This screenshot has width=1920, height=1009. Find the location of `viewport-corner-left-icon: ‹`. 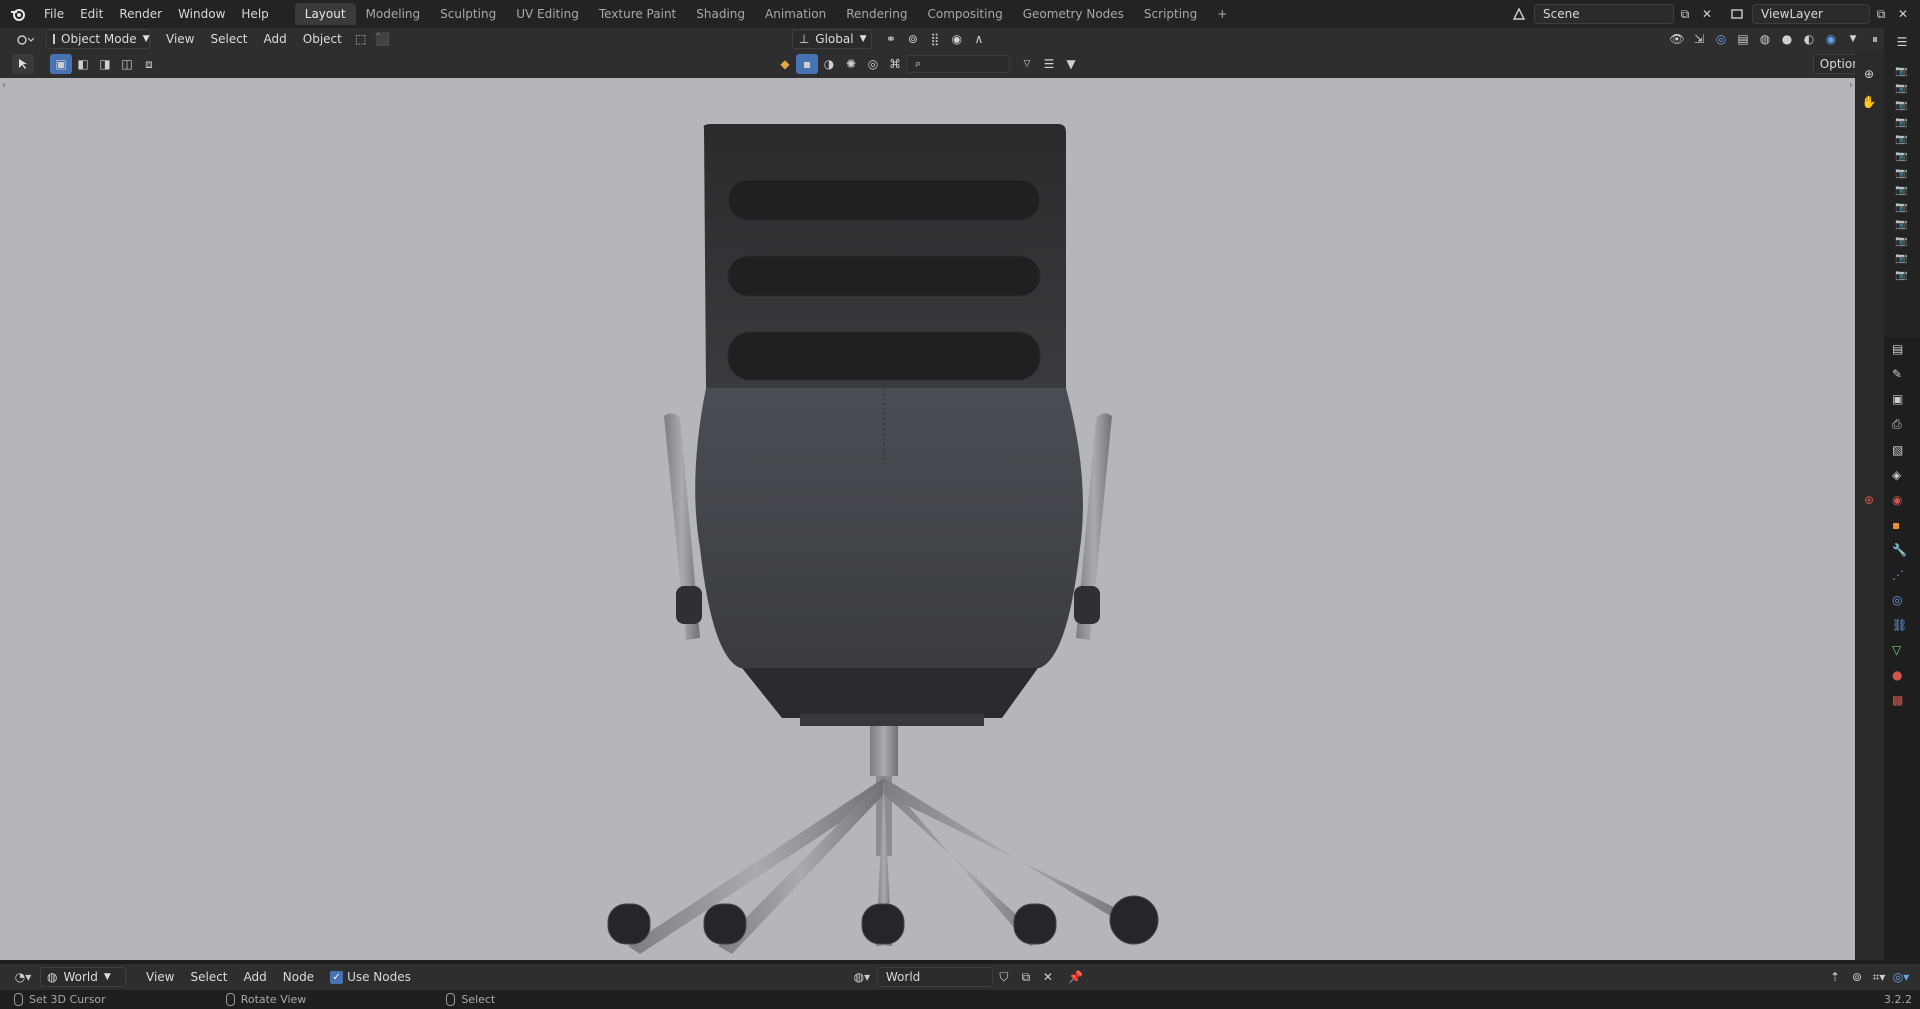

viewport-corner-left-icon: ‹ is located at coordinates (4, 85).